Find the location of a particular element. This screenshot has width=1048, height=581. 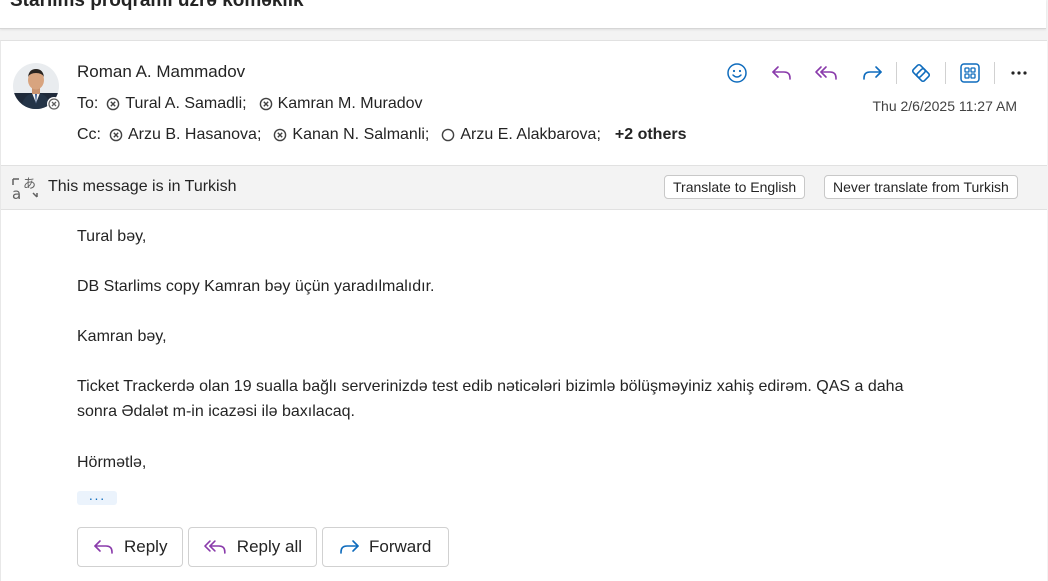

recipient-cc: Arzu E. Alakbarova; is located at coordinates (521, 135).